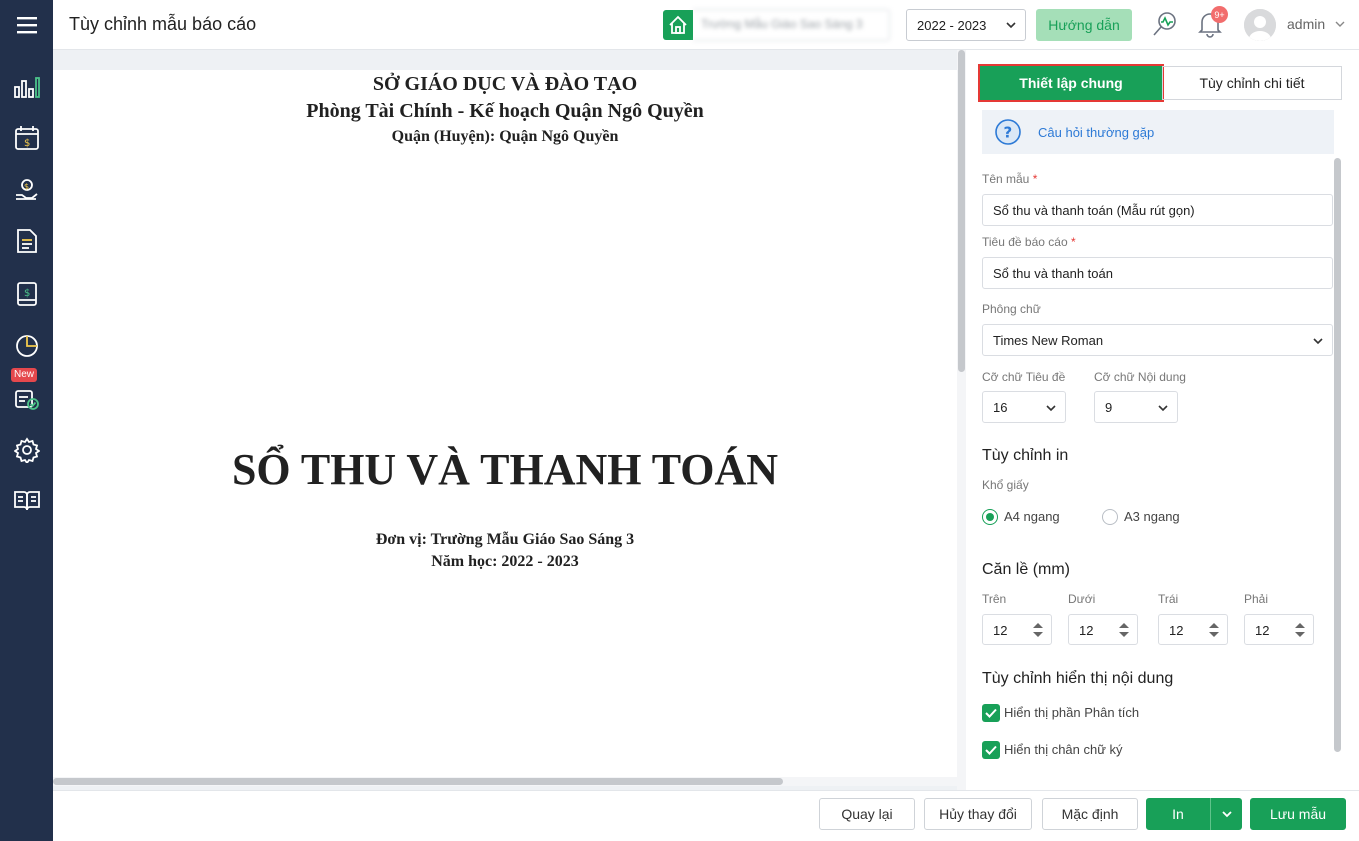 This screenshot has width=1359, height=841. I want to click on display-section-title: Tùy chỉnh hiển thị nội dung, so click(1078, 678).